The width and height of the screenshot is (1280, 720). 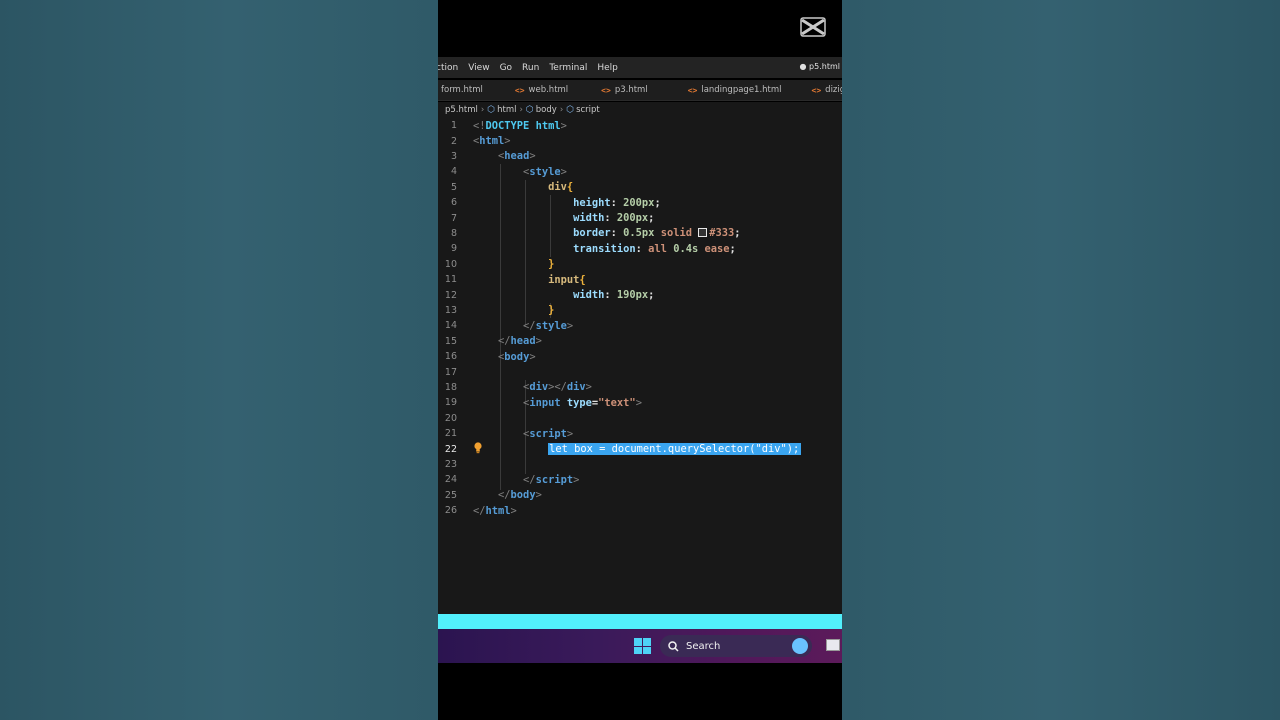 I want to click on tab-label: form.html, so click(x=462, y=90).